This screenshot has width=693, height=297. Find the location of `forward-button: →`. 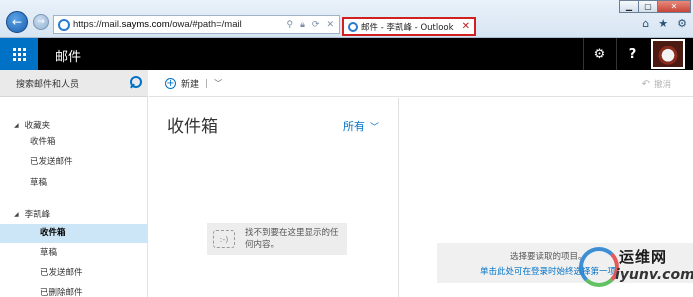

forward-button: → is located at coordinates (41, 22).